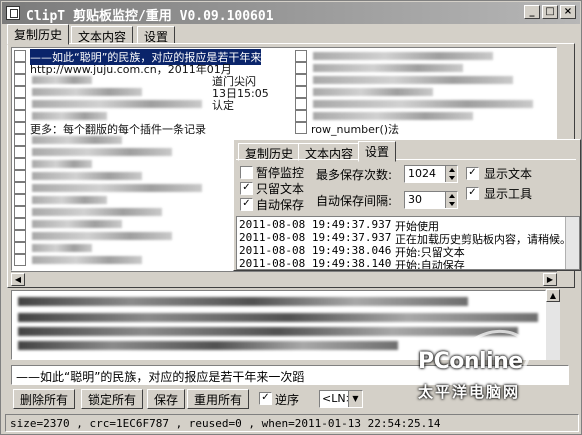 The height and width of the screenshot is (435, 582). I want to click on reuse-all-button: 重用所有, so click(218, 399).